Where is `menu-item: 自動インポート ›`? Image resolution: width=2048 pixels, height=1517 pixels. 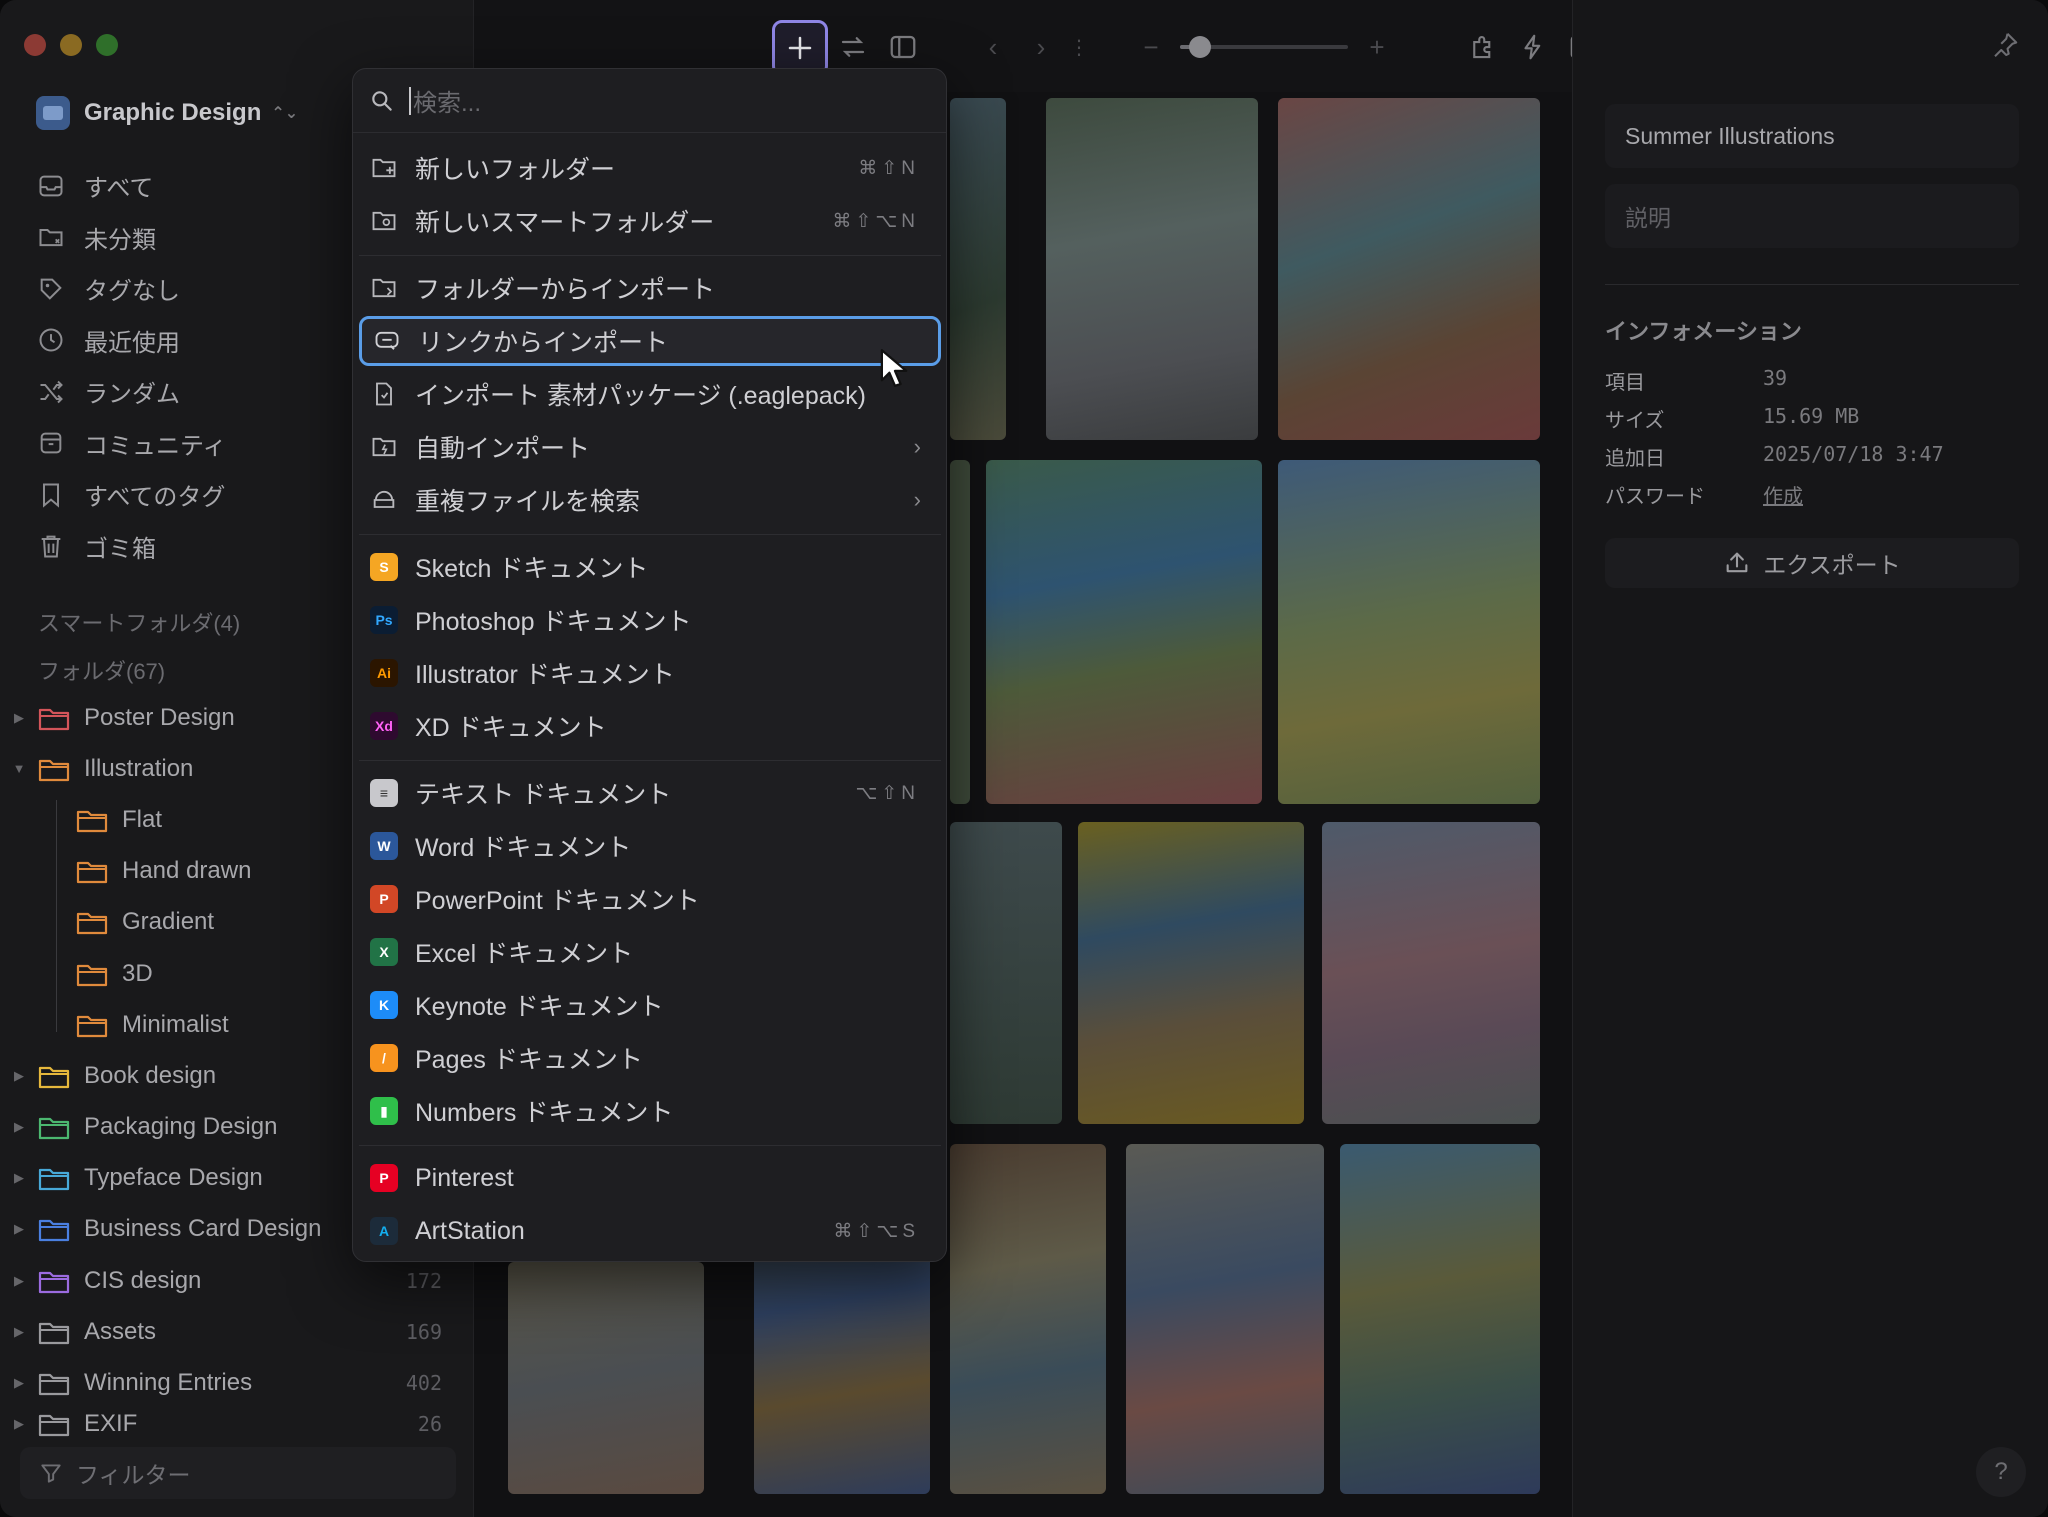 menu-item: 自動インポート › is located at coordinates (650, 447).